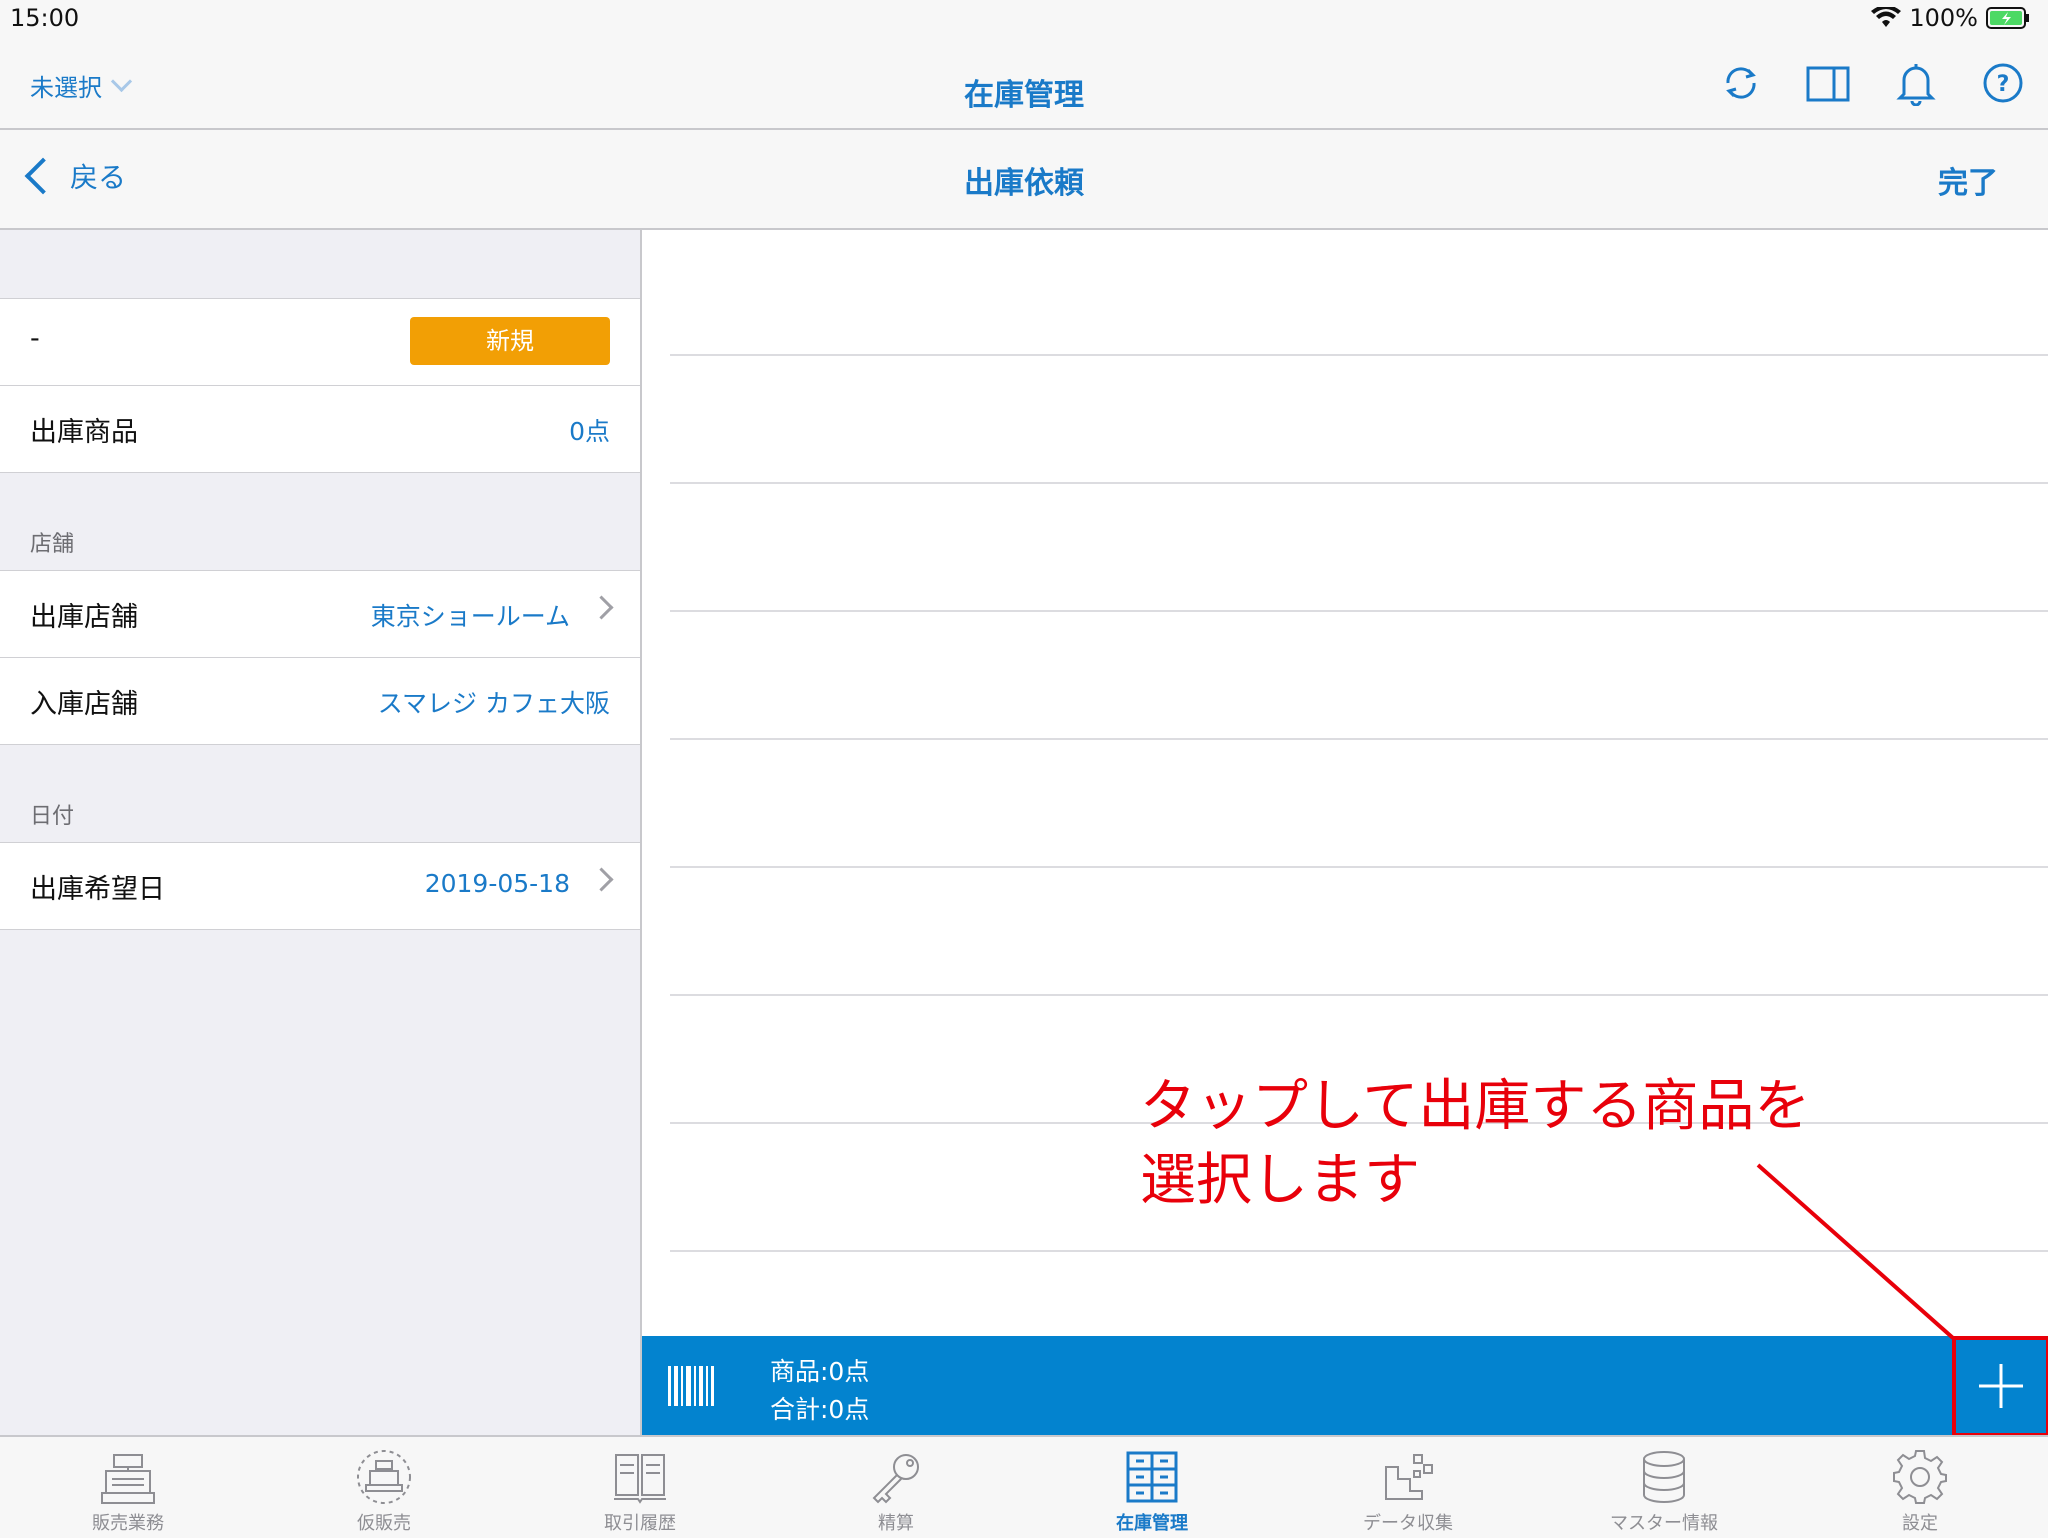 Image resolution: width=2048 pixels, height=1538 pixels. What do you see at coordinates (128, 1479) in the screenshot?
I see `register-icon` at bounding box center [128, 1479].